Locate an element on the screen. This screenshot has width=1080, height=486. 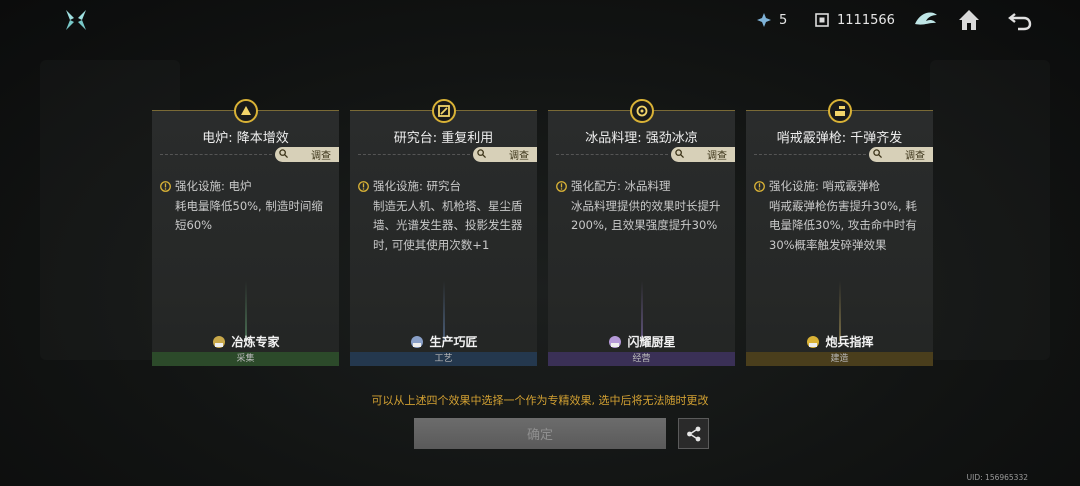
role-label: 生产巧匠 is located at coordinates (453, 342).